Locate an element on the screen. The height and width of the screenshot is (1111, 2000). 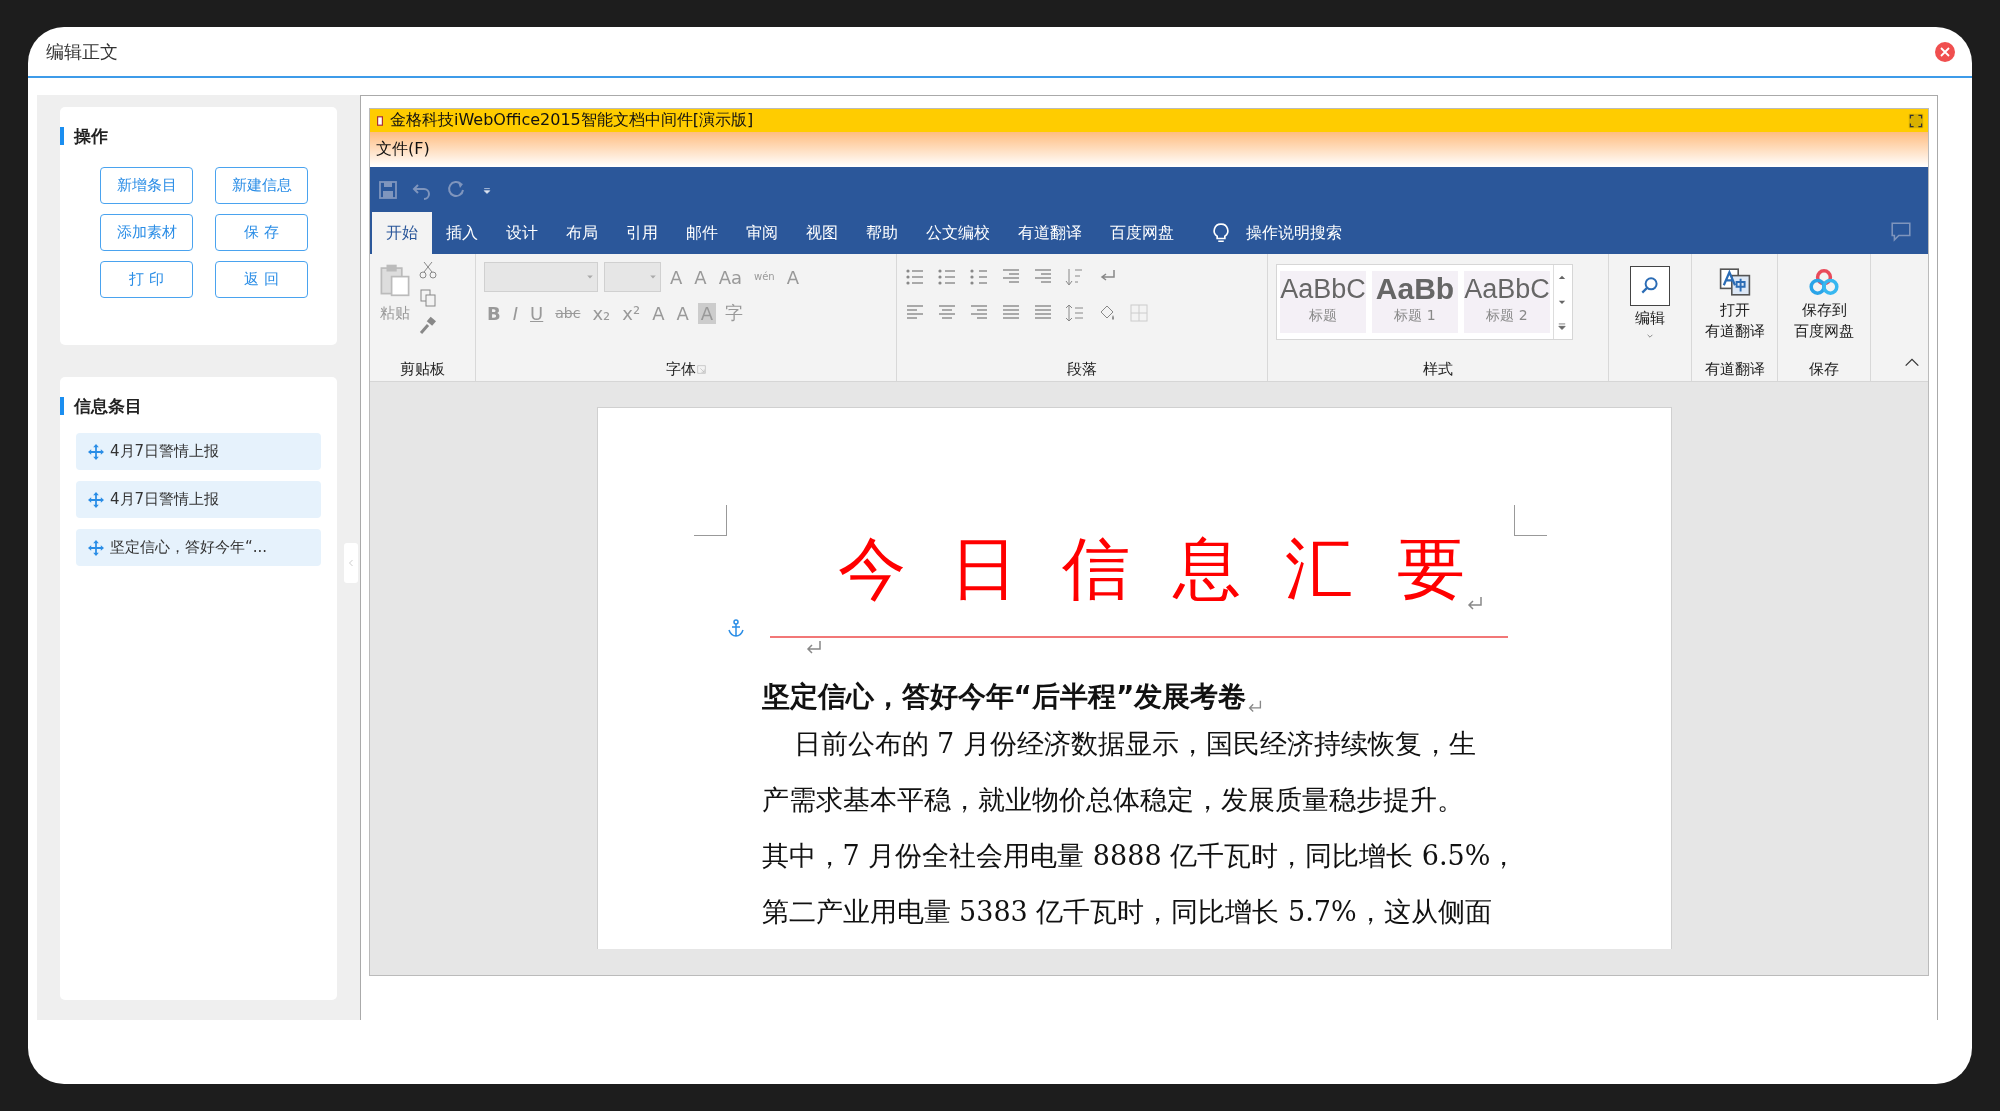
action-button: 新建信息 is located at coordinates (261, 185).